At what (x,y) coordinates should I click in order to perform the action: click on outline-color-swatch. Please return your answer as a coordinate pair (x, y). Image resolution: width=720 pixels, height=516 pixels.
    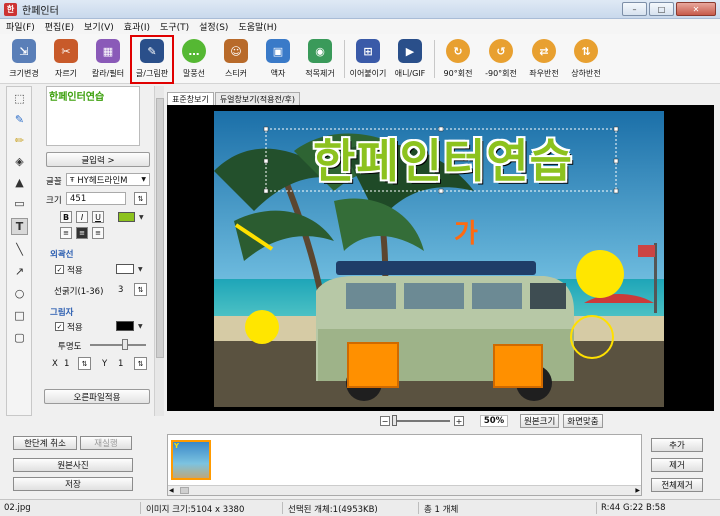
    Looking at the image, I should click on (125, 269).